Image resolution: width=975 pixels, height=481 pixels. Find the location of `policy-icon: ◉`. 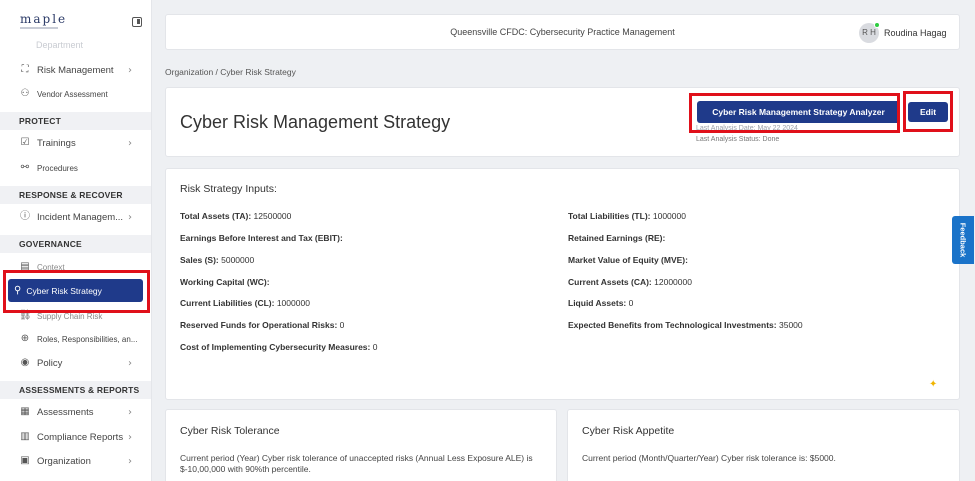

policy-icon: ◉ is located at coordinates (25, 362).